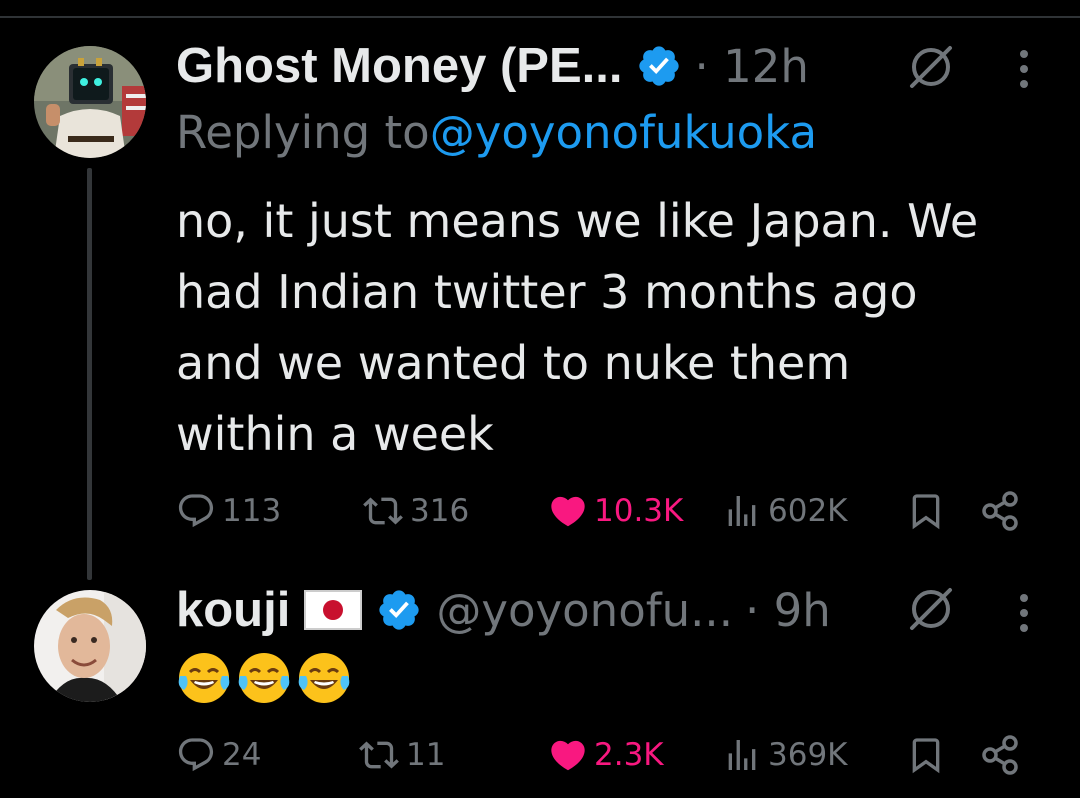 The height and width of the screenshot is (798, 1080). Describe the element at coordinates (303, 132) in the screenshot. I see `replying-prefix: Replying to` at that location.